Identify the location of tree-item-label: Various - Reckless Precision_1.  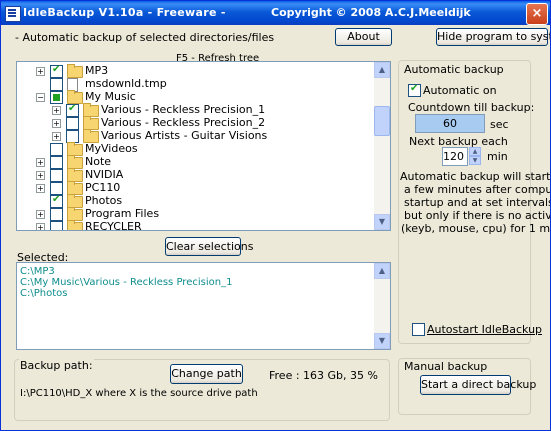
(183, 109).